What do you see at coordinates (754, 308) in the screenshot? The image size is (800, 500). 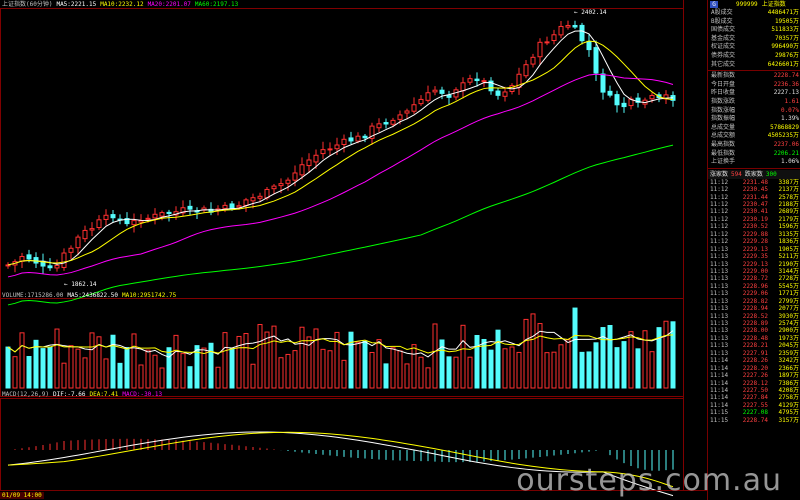 I see `tick-row: 11:13 2228.94 2077万` at bounding box center [754, 308].